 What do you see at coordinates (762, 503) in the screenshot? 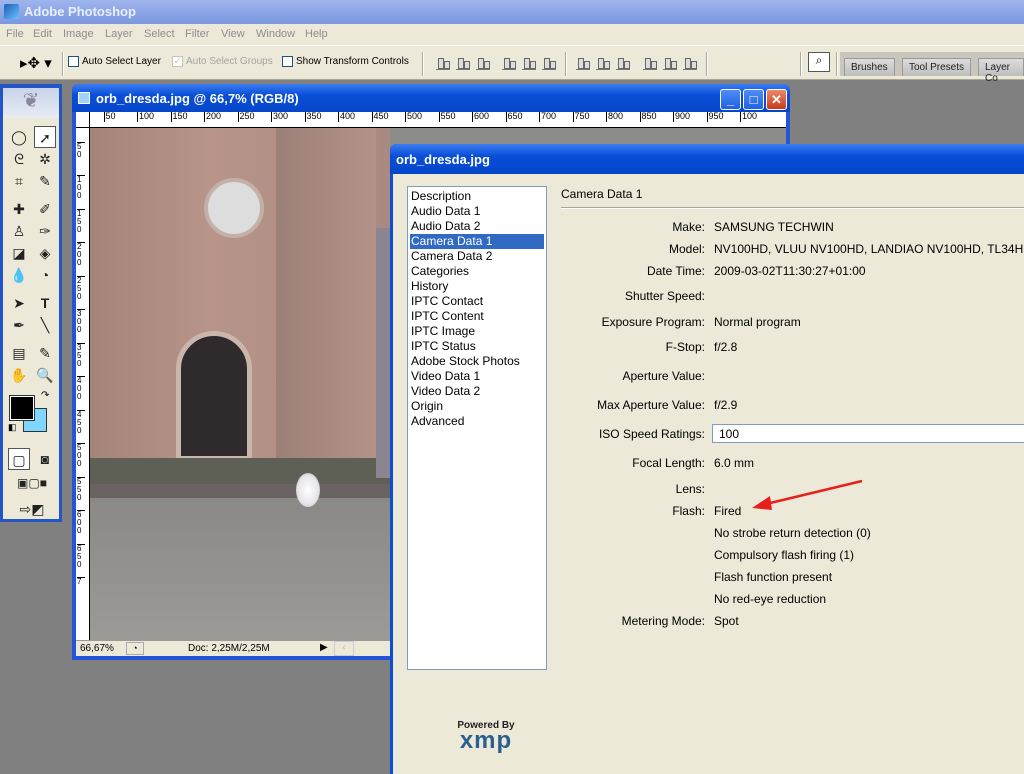
I see `arrow-head` at bounding box center [762, 503].